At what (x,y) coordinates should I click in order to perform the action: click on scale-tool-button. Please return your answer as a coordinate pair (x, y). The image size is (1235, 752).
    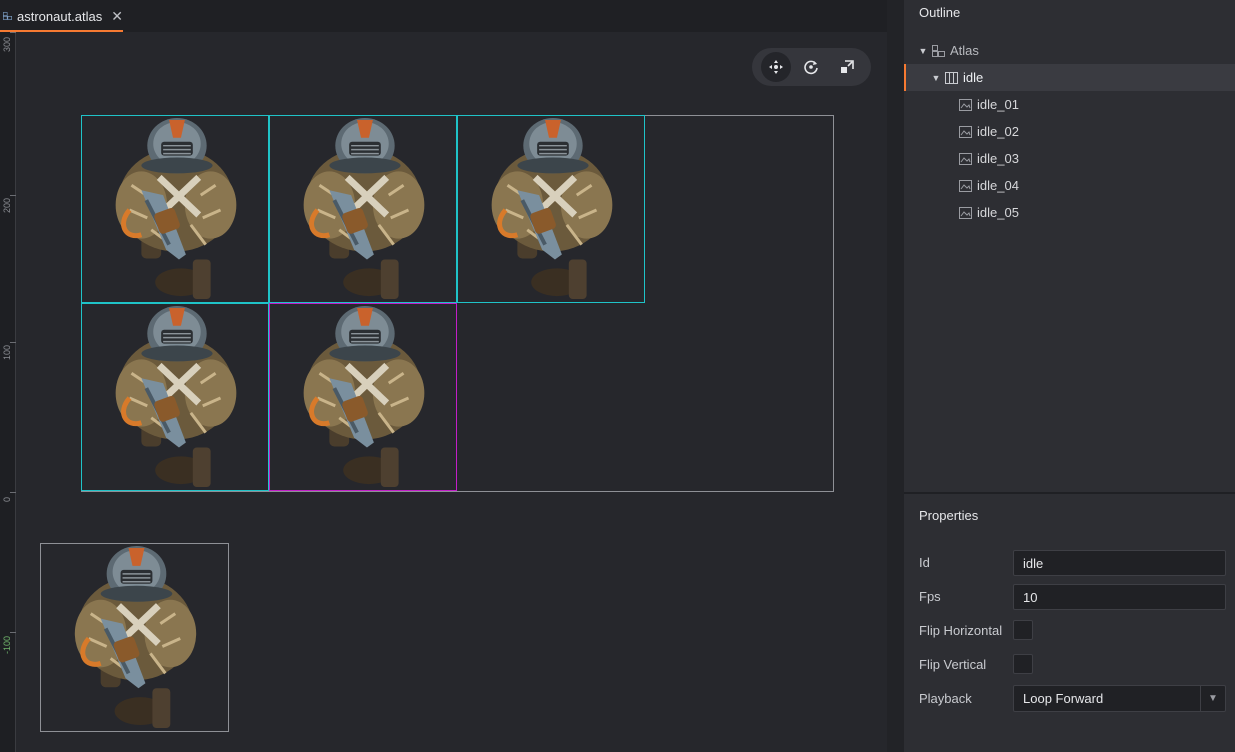
    Looking at the image, I should click on (847, 67).